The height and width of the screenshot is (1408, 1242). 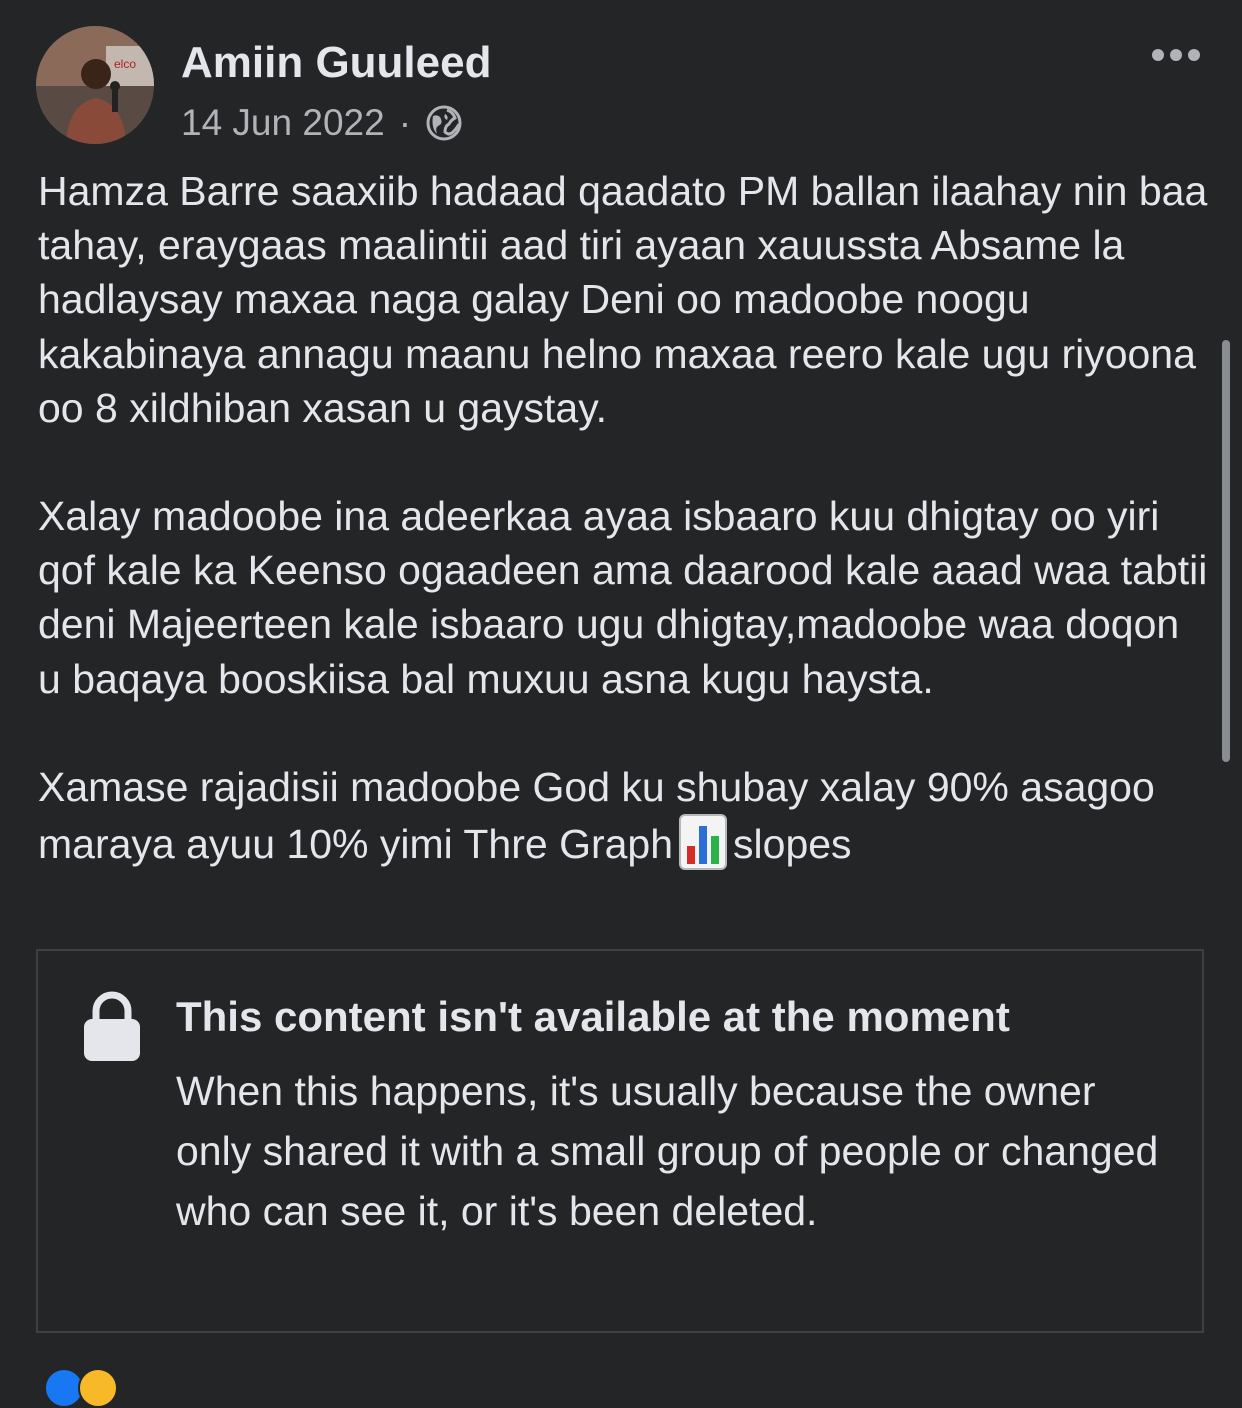 I want to click on post-paragraph-text: slopes, so click(x=792, y=844).